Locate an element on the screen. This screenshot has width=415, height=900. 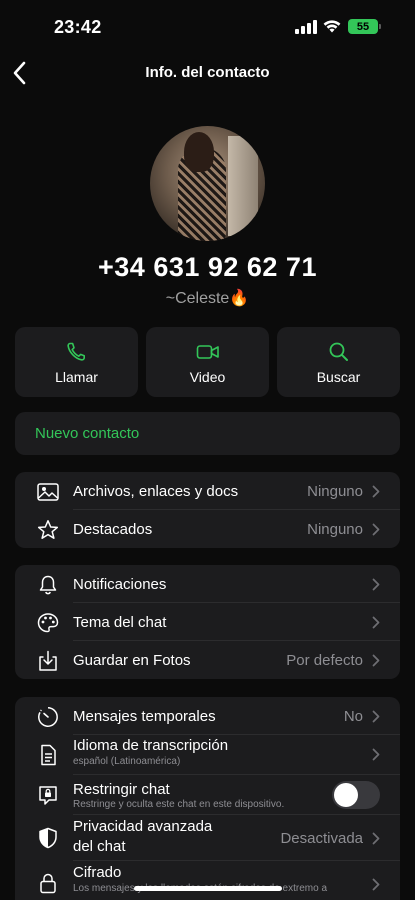
page-title: Info. del contacto is located at coordinates (207, 72).